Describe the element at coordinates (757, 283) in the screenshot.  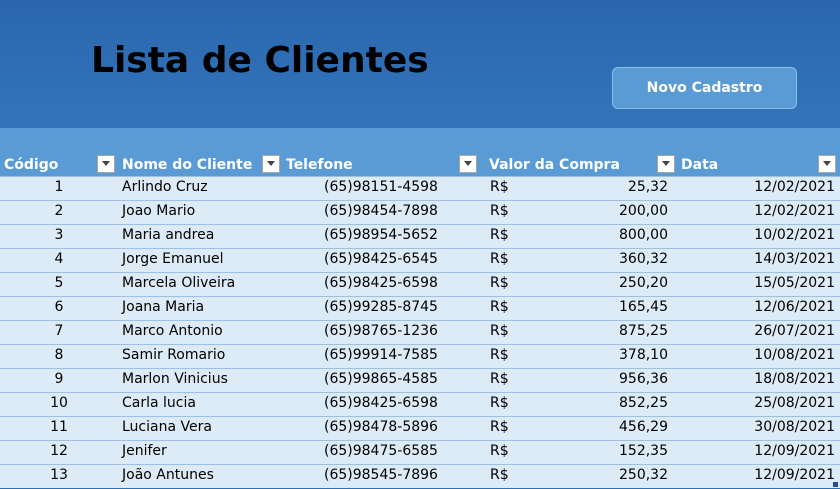
I see `cell-data: 15/05/2021` at that location.